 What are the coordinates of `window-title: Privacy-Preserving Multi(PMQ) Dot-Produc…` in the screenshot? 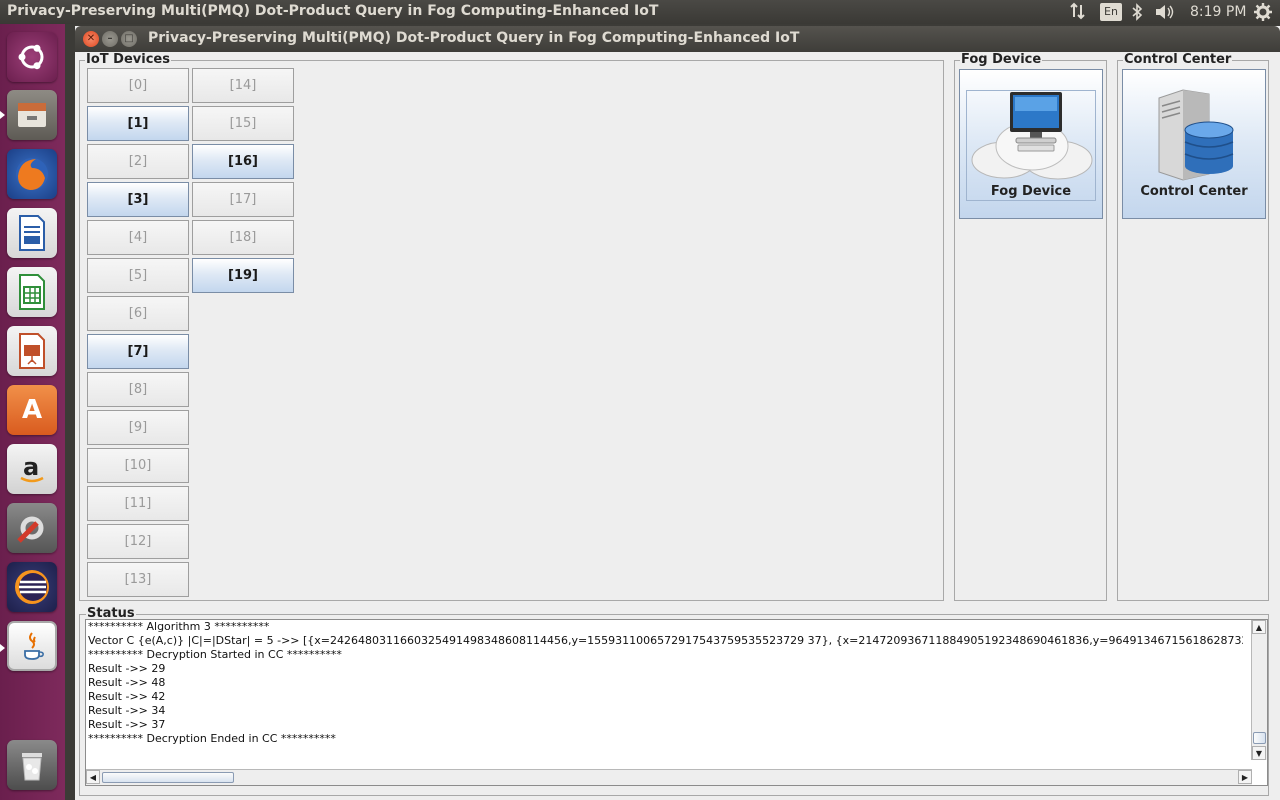 It's located at (474, 38).